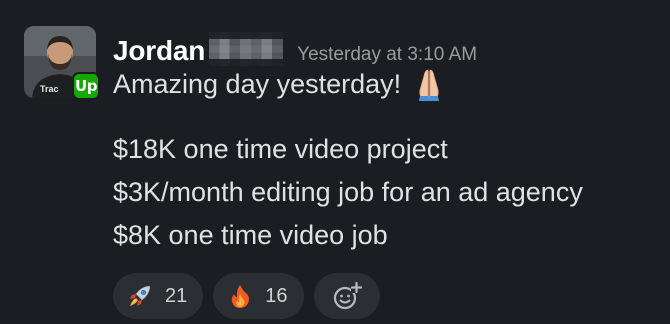  What do you see at coordinates (140, 295) in the screenshot?
I see `rocket-icon` at bounding box center [140, 295].